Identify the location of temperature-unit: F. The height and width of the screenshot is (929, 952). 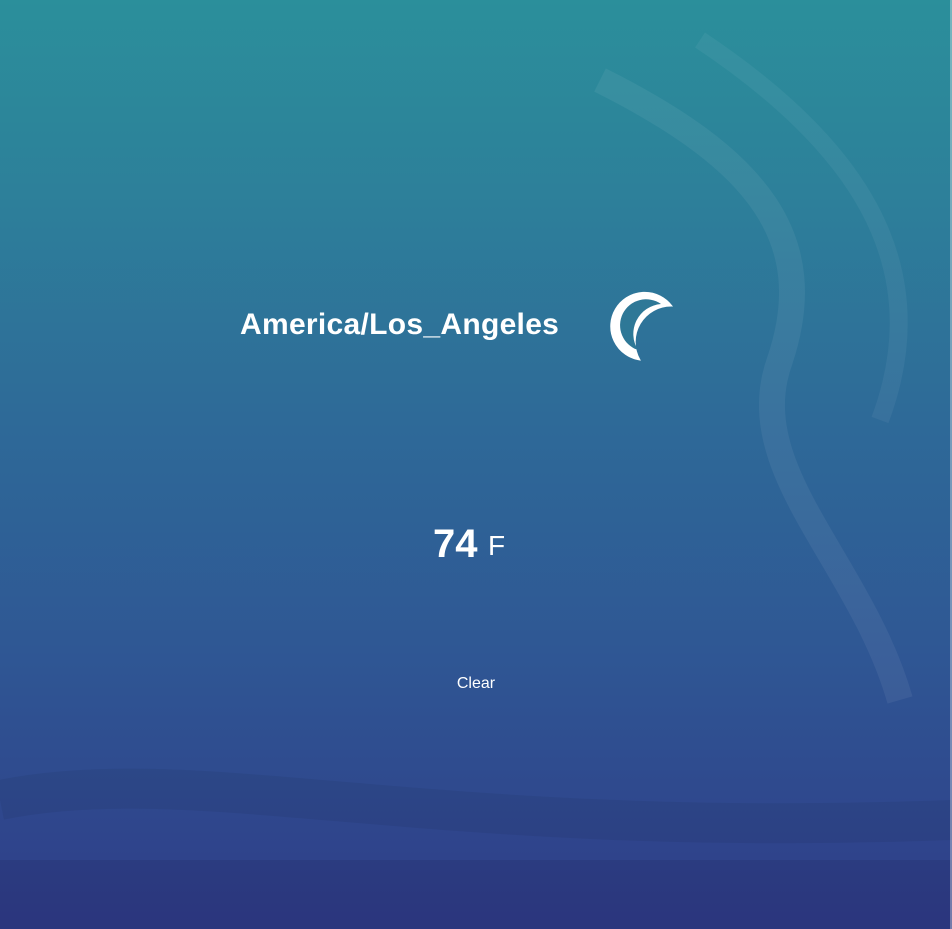
(497, 545).